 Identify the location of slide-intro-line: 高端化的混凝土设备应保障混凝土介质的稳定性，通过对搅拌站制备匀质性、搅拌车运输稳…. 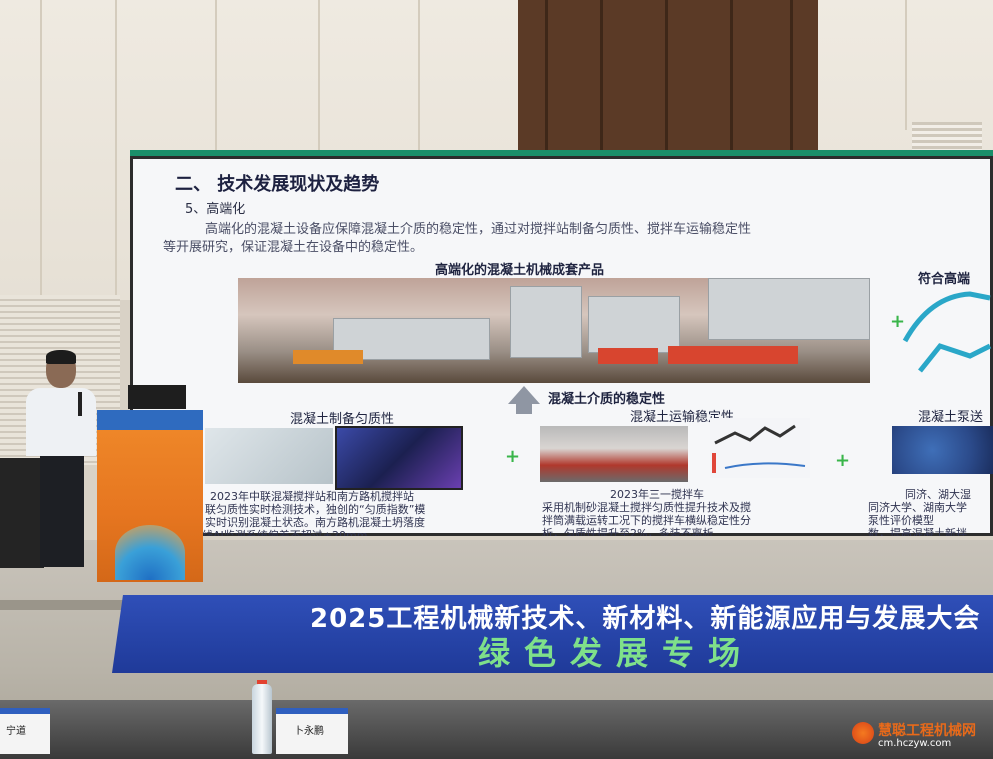
(478, 229).